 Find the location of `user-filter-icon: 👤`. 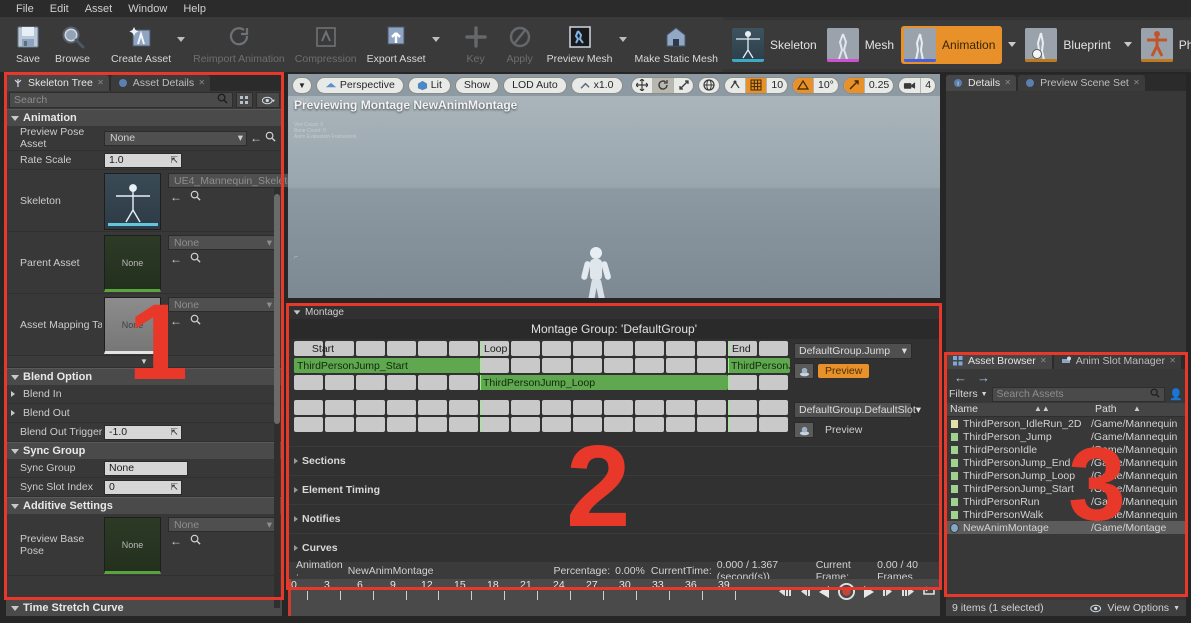

user-filter-icon: 👤 is located at coordinates (1176, 394).